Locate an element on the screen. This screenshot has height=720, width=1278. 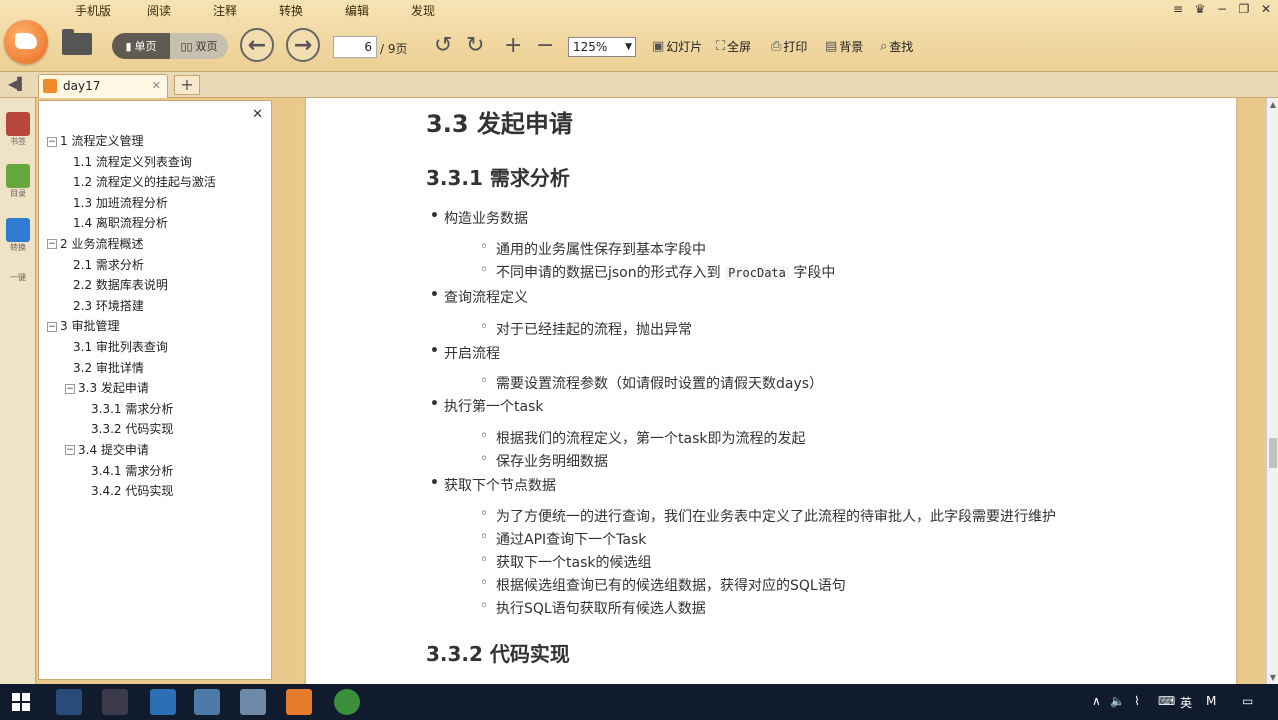
notes-icon is located at coordinates (253, 702).